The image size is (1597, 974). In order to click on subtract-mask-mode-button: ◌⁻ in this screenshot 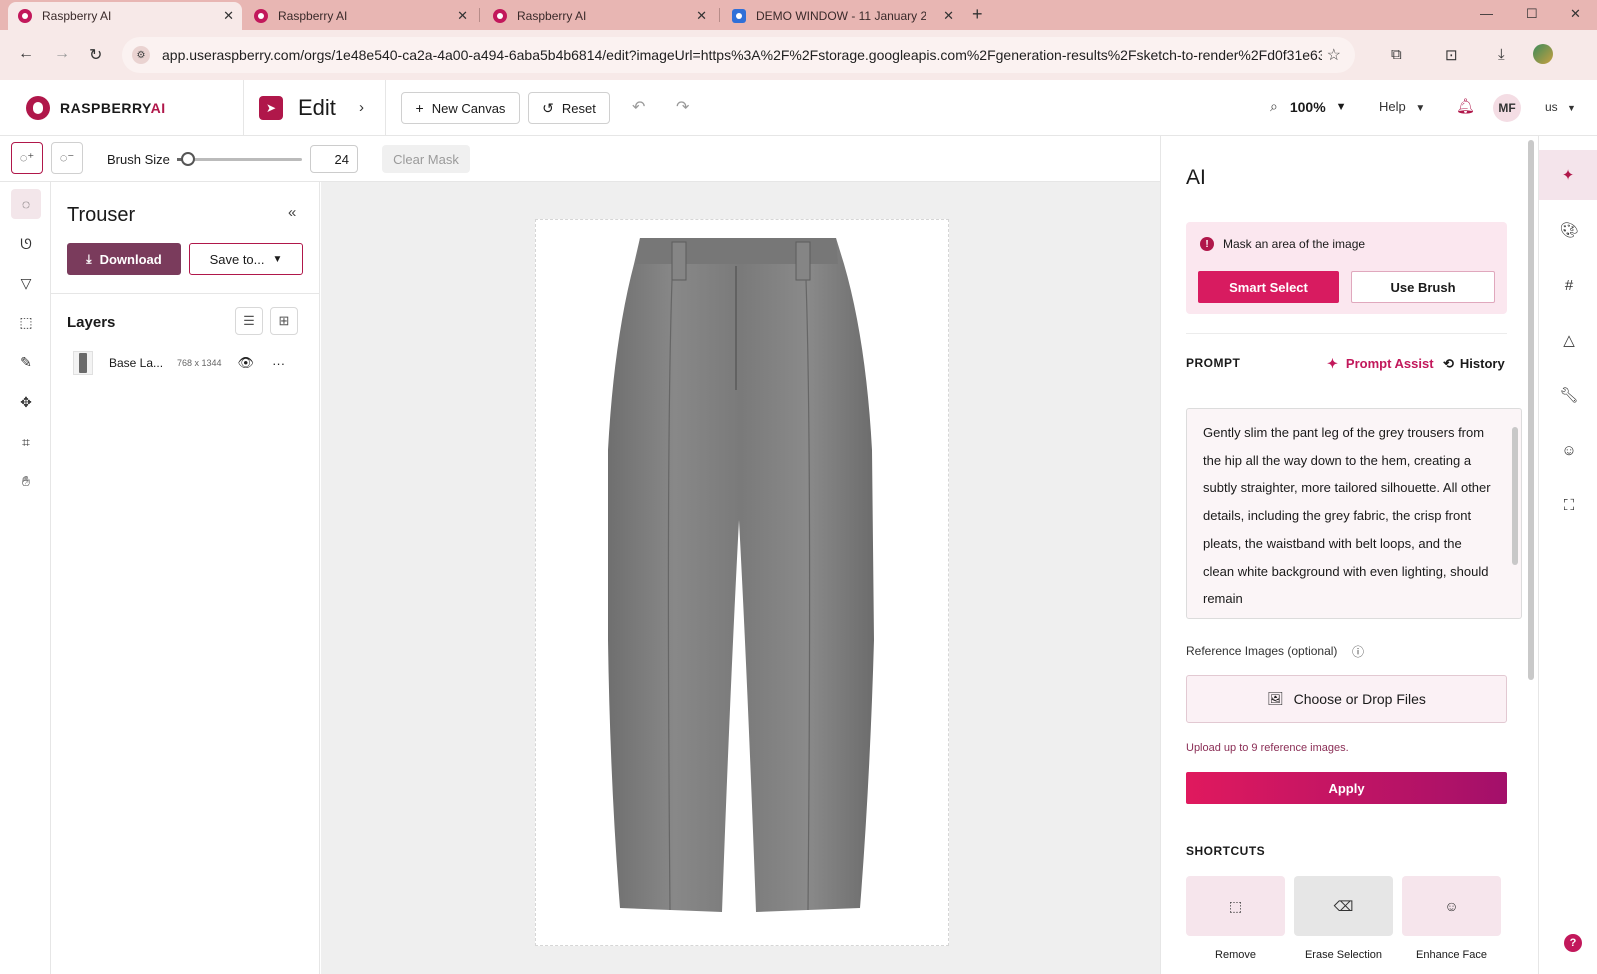, I will do `click(67, 158)`.